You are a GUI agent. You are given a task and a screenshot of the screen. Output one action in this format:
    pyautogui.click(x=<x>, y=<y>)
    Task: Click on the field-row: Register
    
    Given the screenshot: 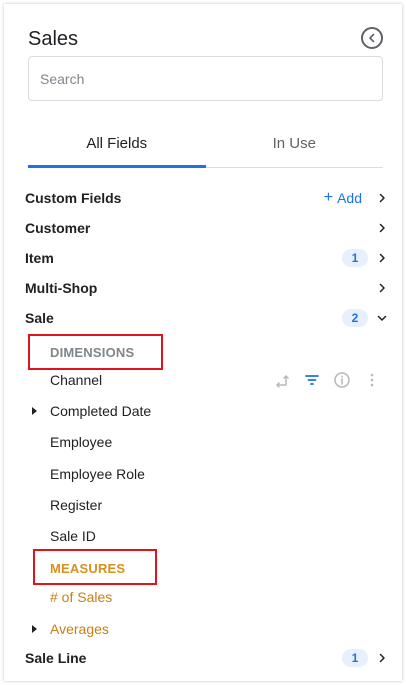 What is the action you would take?
    pyautogui.click(x=203, y=505)
    